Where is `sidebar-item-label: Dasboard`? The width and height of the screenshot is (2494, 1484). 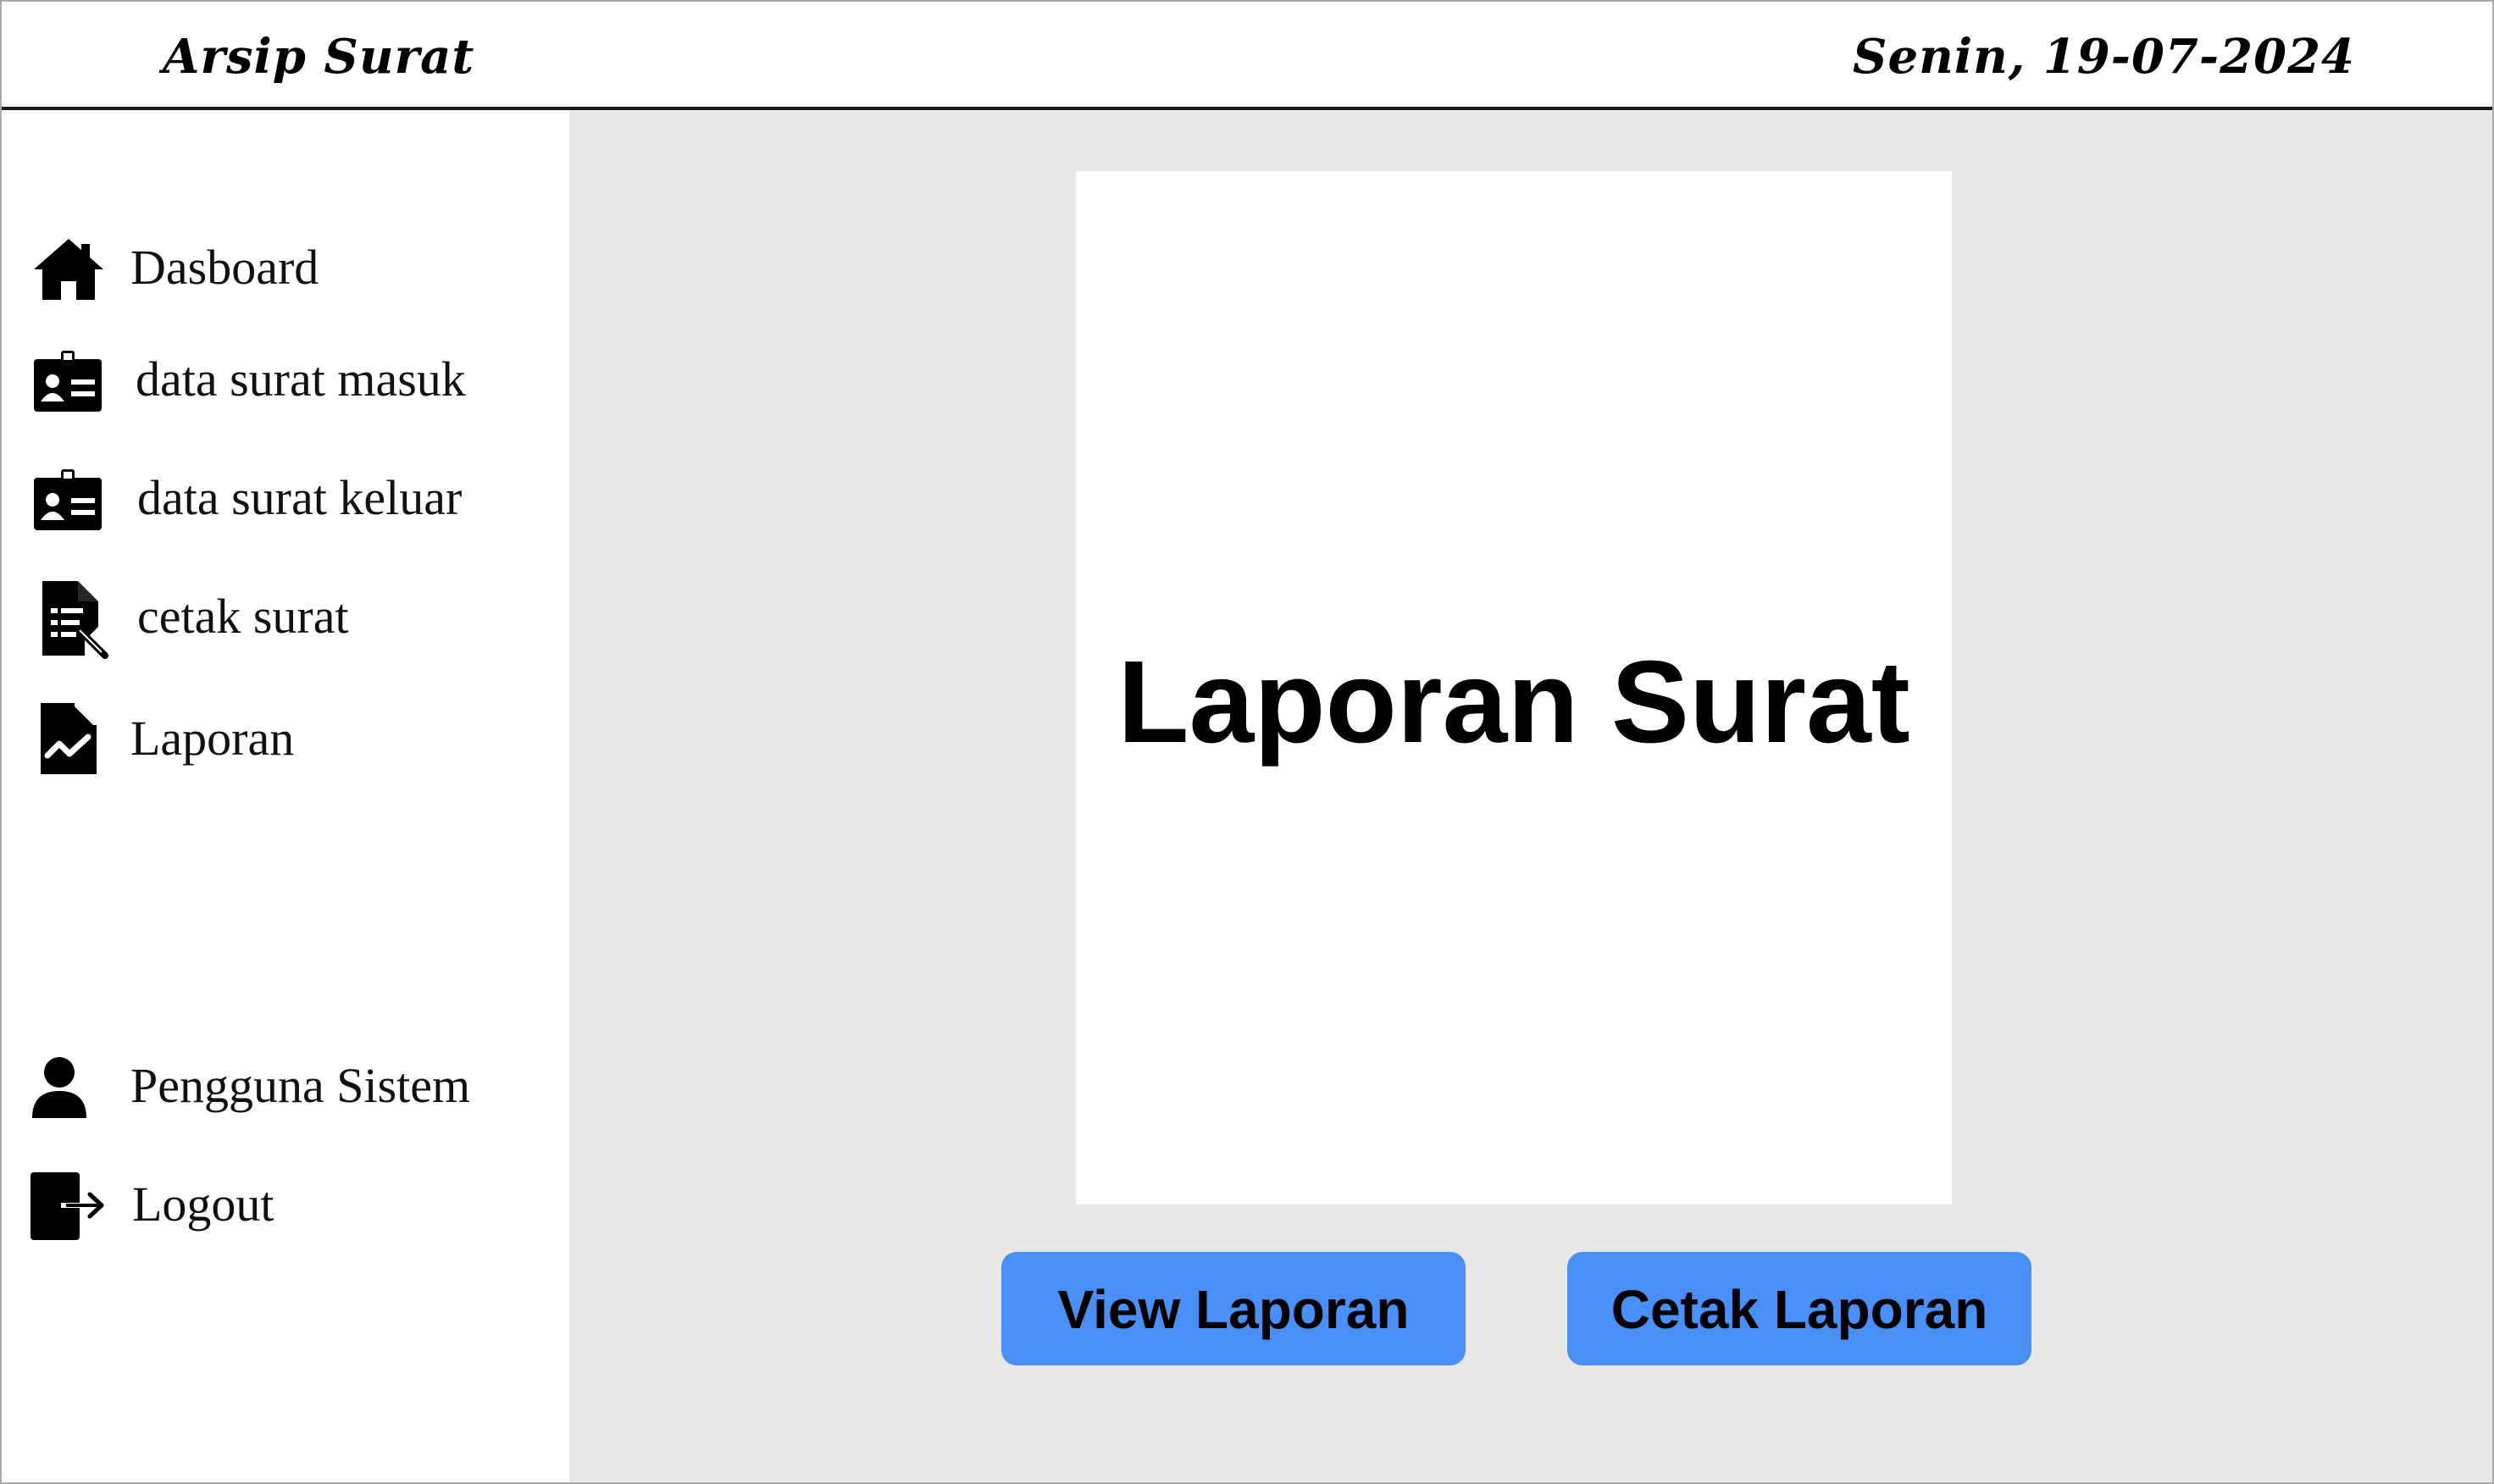 sidebar-item-label: Dasboard is located at coordinates (224, 267).